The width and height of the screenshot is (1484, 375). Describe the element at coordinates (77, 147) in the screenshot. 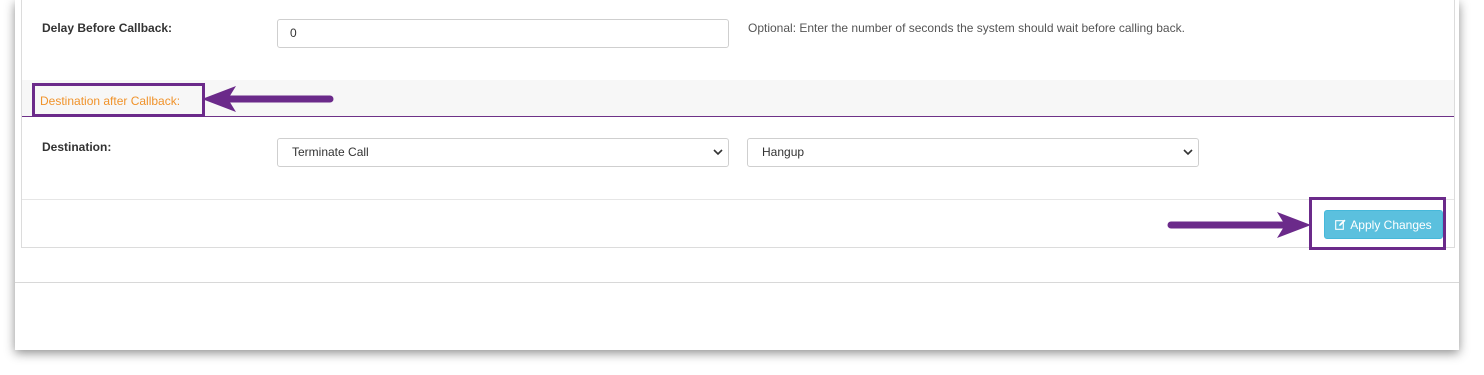

I see `destination-label: Destination:` at that location.